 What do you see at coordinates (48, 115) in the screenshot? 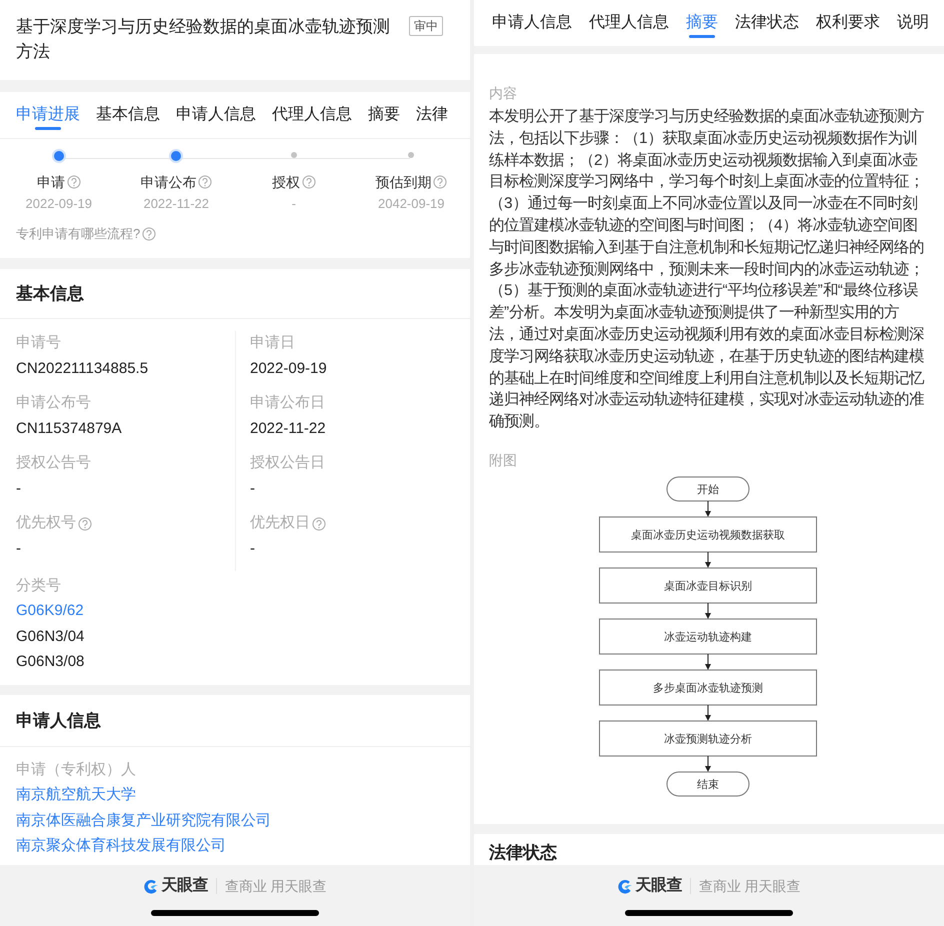
I see `tab: 申请进展` at bounding box center [48, 115].